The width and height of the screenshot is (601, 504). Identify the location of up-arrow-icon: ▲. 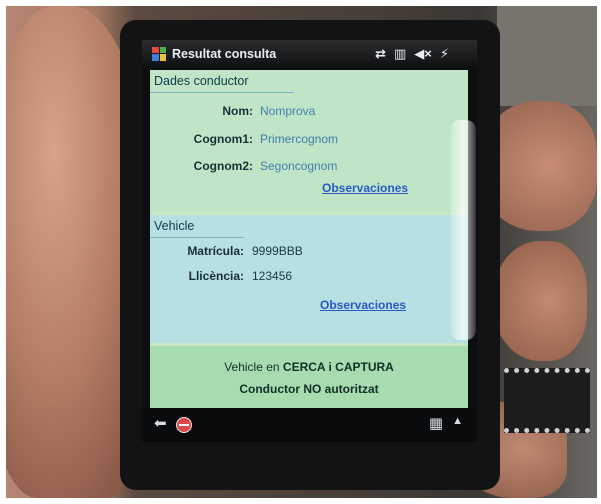
(457, 421).